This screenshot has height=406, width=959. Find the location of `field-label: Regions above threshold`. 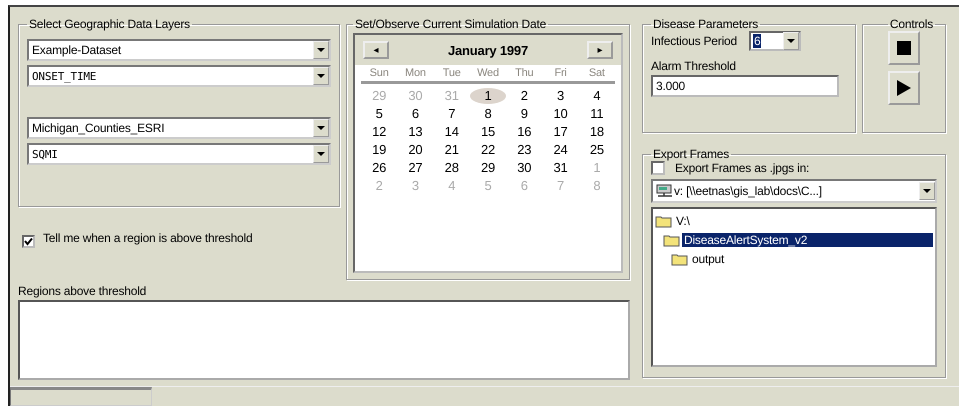

field-label: Regions above threshold is located at coordinates (83, 291).